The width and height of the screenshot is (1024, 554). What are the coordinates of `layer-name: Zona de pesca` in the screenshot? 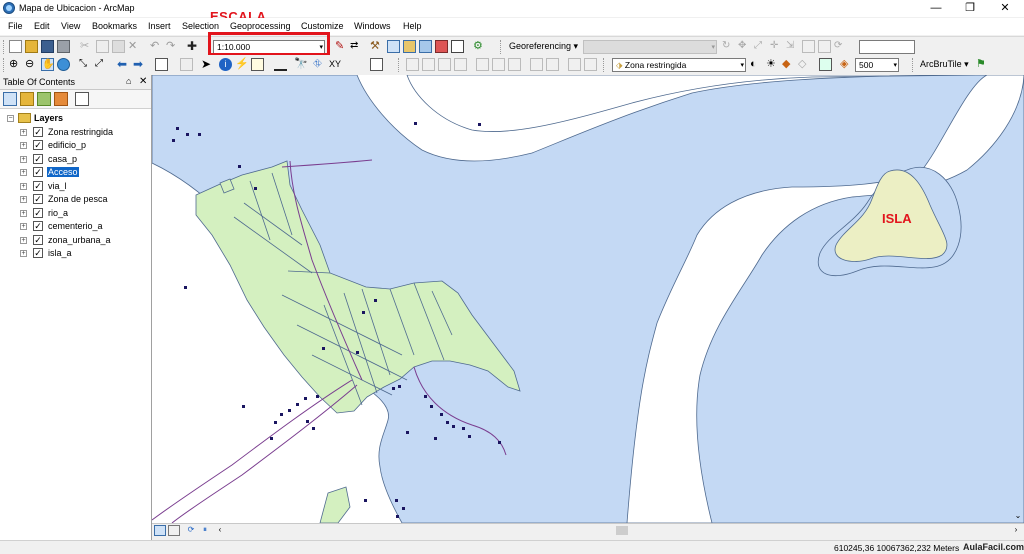 It's located at (78, 199).